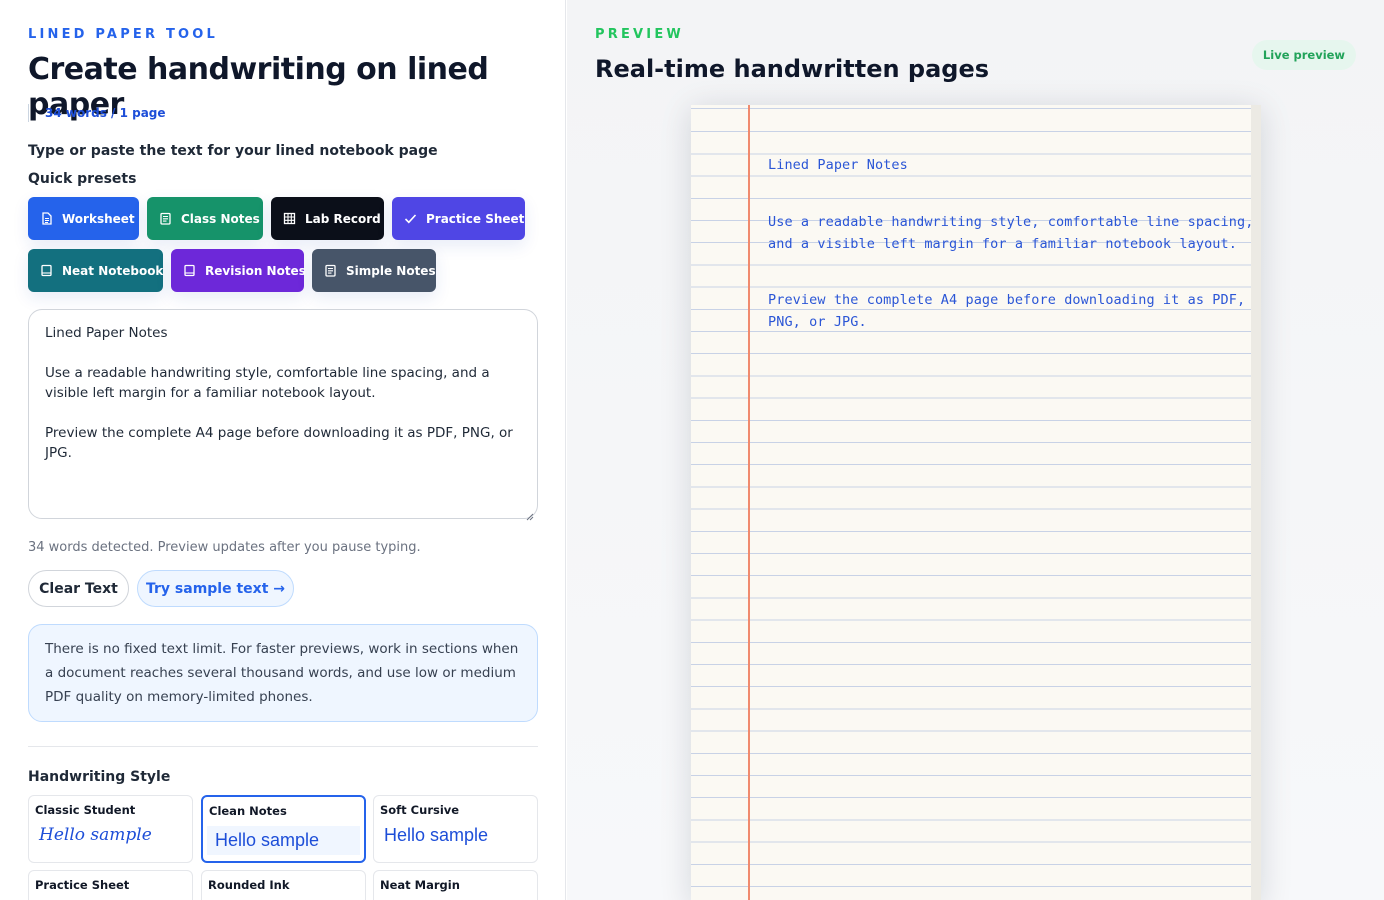  Describe the element at coordinates (289, 218) in the screenshot. I see `grid-icon` at that location.